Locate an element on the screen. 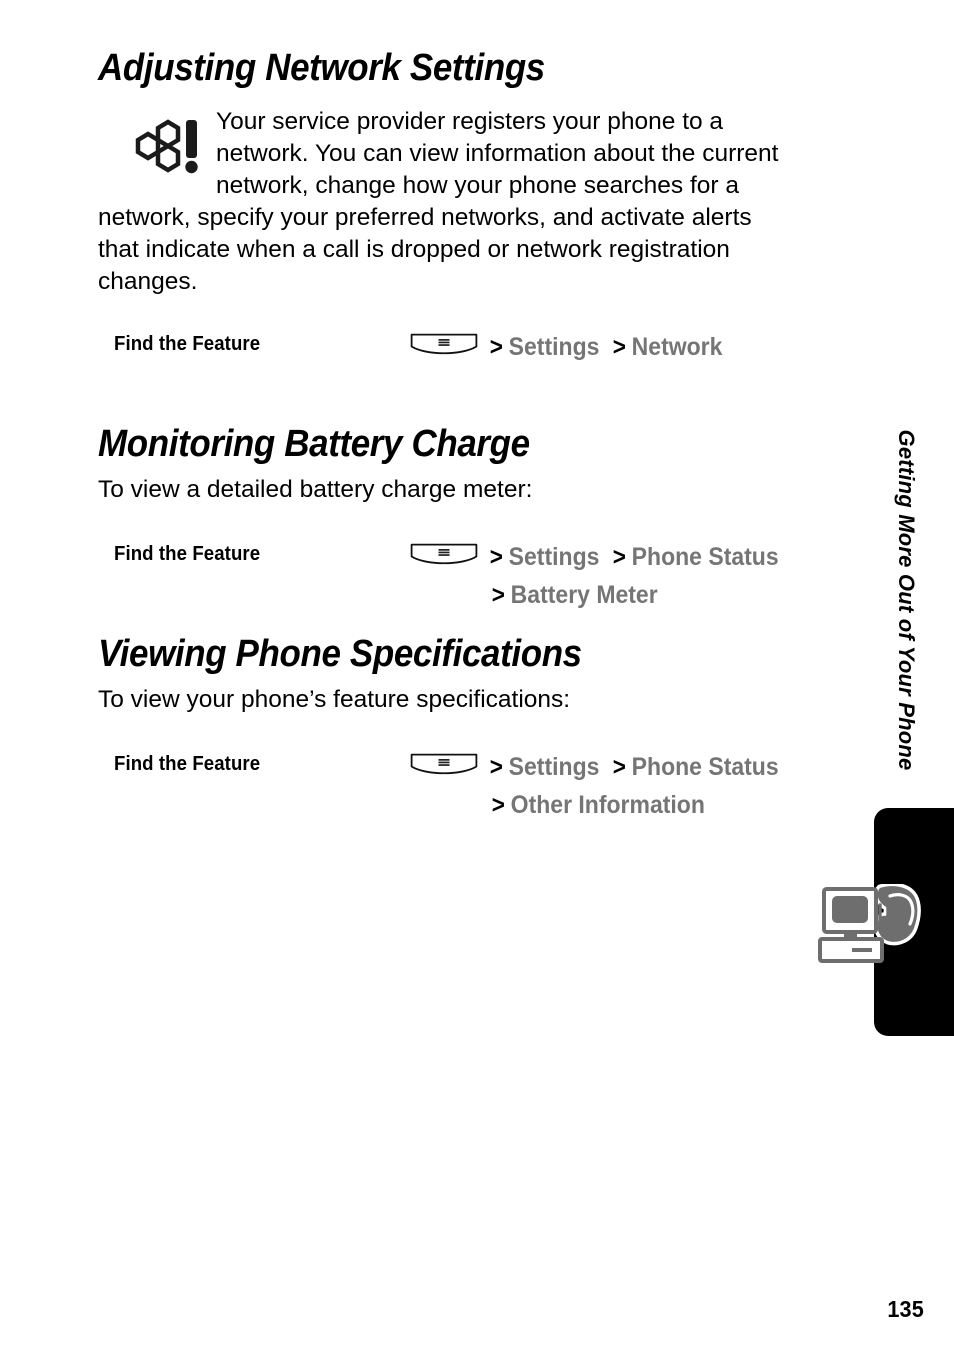  note-line: changes. is located at coordinates (148, 281).